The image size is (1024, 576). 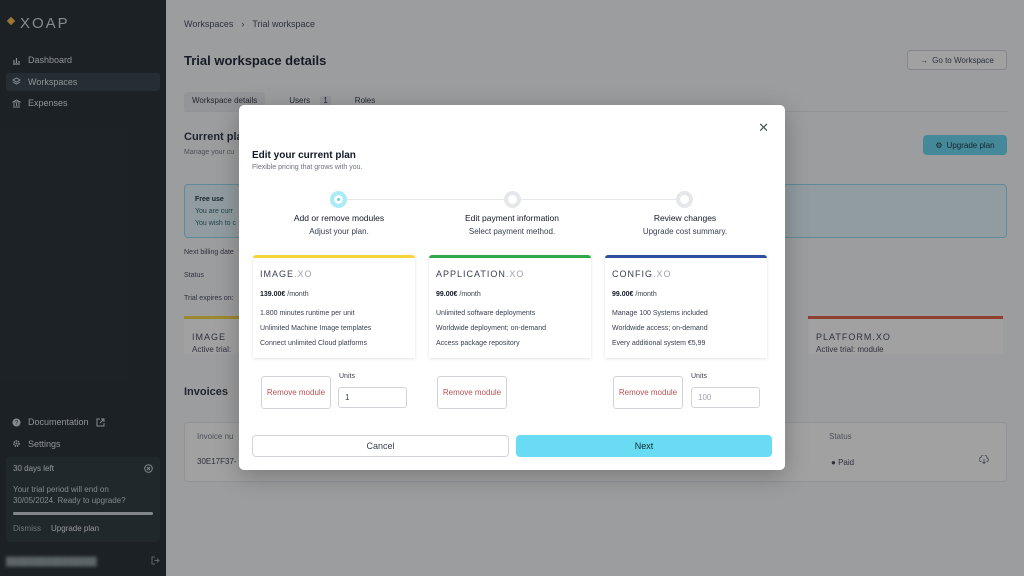 I want to click on step-2-indicator, so click(x=512, y=199).